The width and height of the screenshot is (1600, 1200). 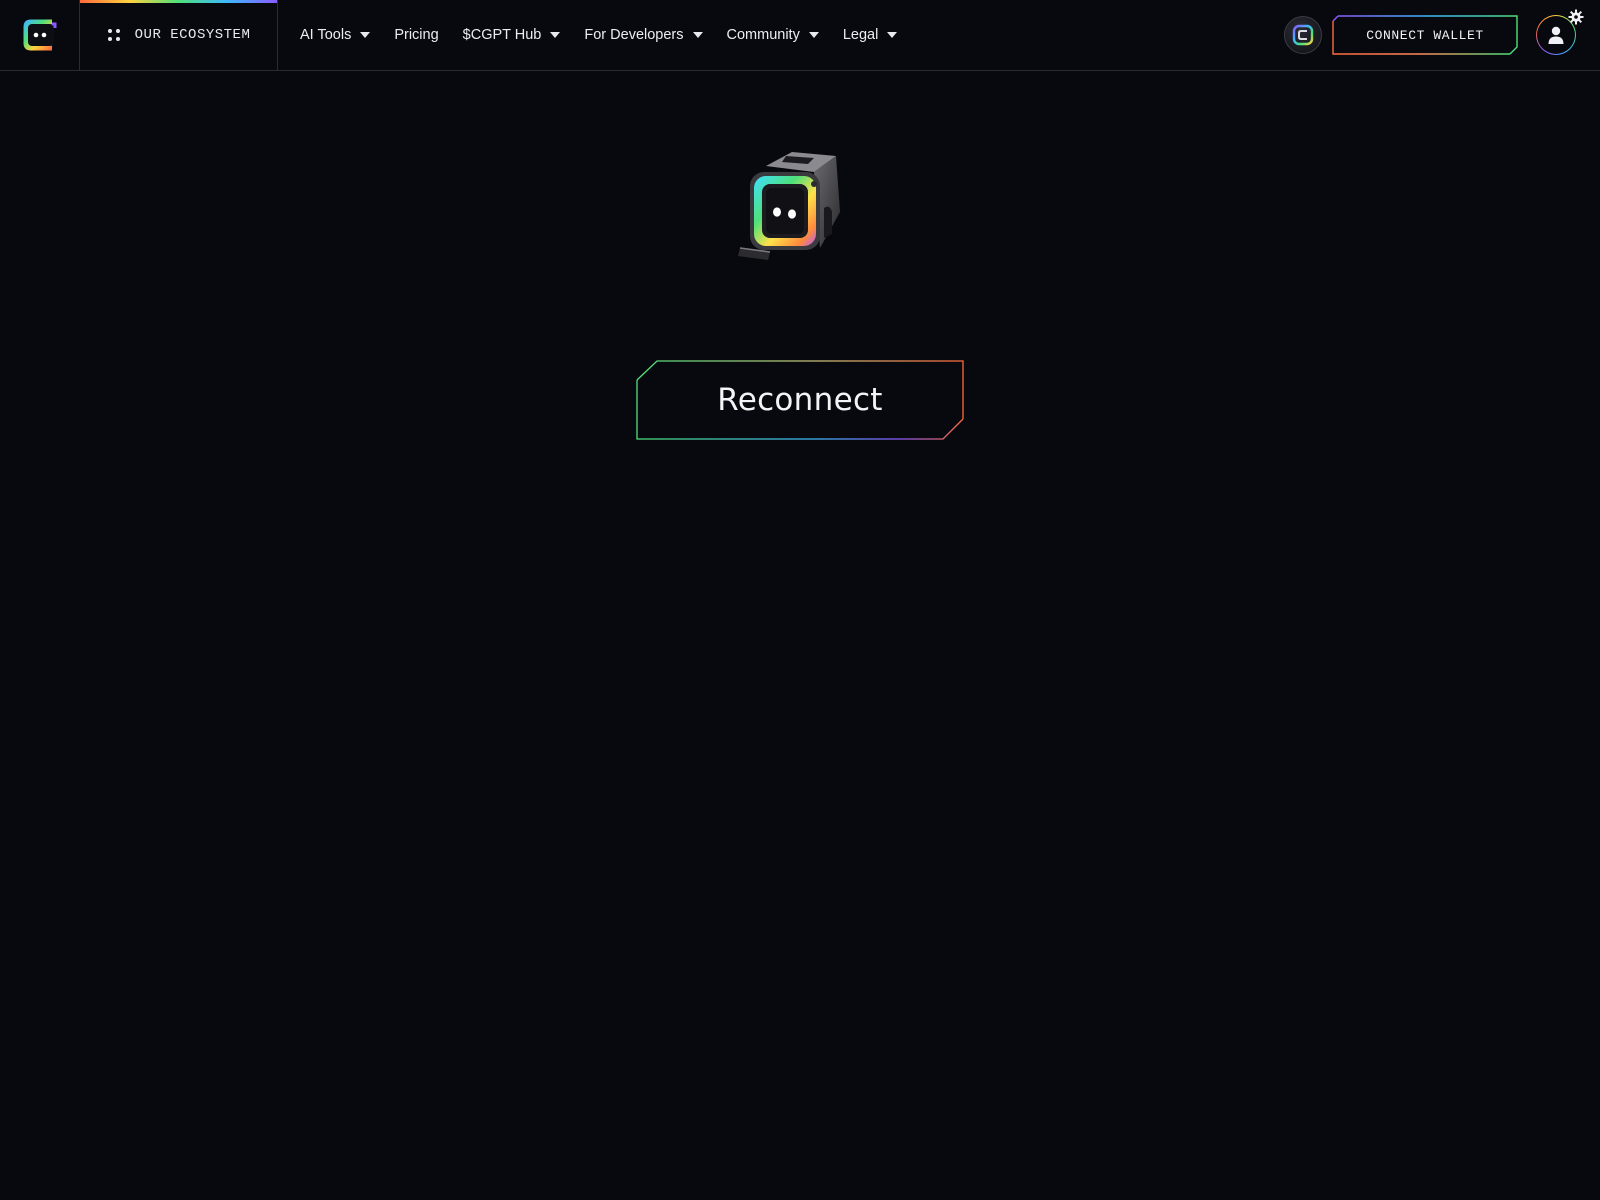 I want to click on menu-item-cgpt-hub: $CGPT Hub, so click(x=512, y=35).